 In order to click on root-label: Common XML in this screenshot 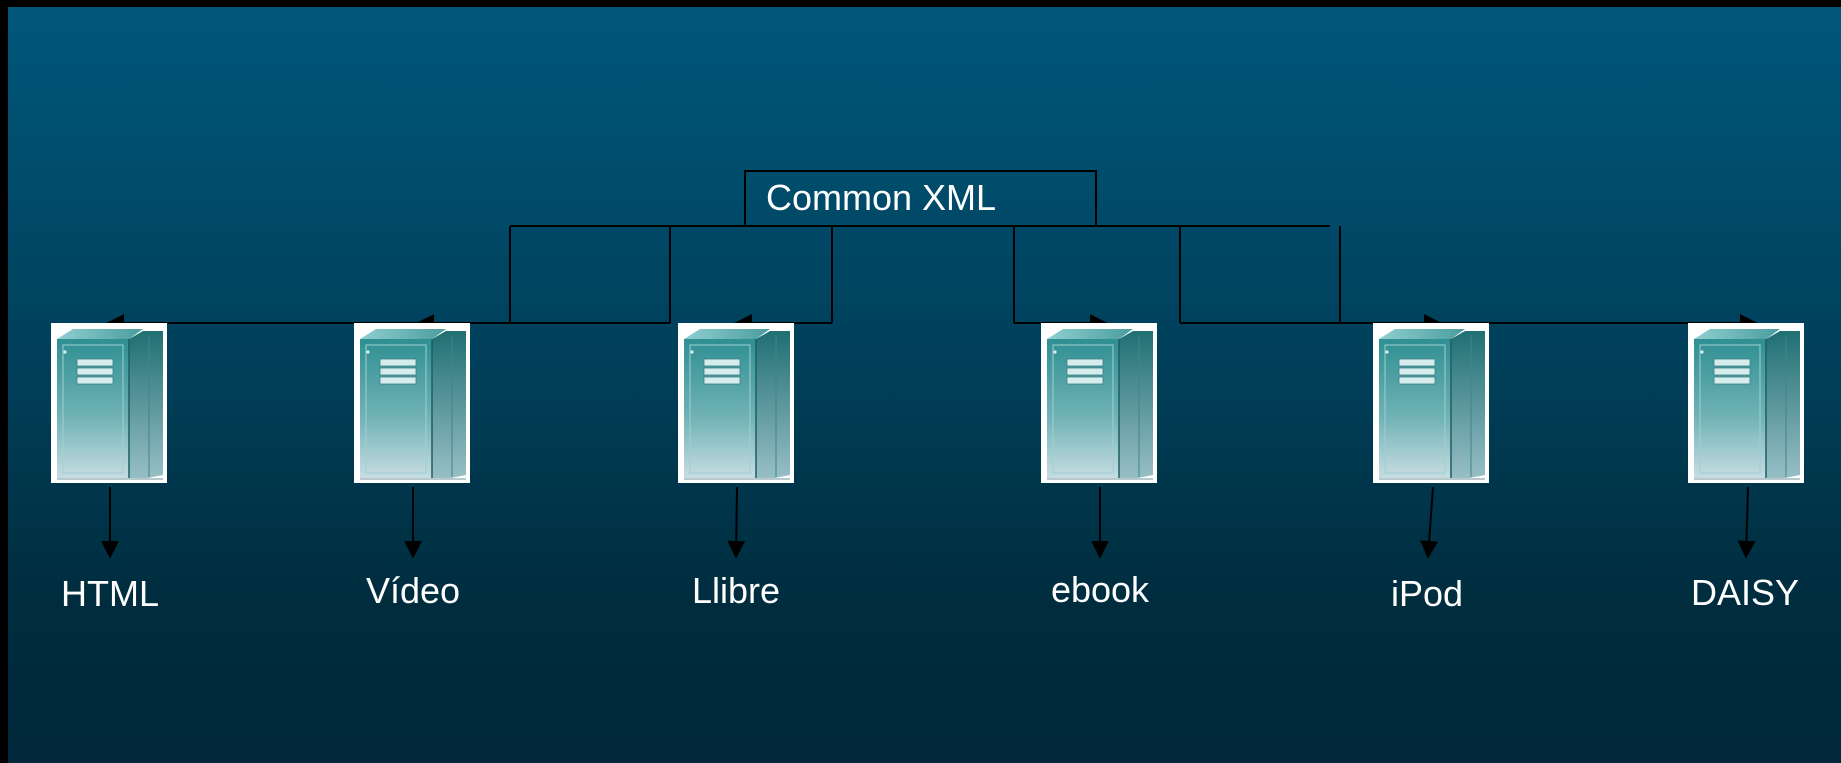, I will do `click(881, 197)`.